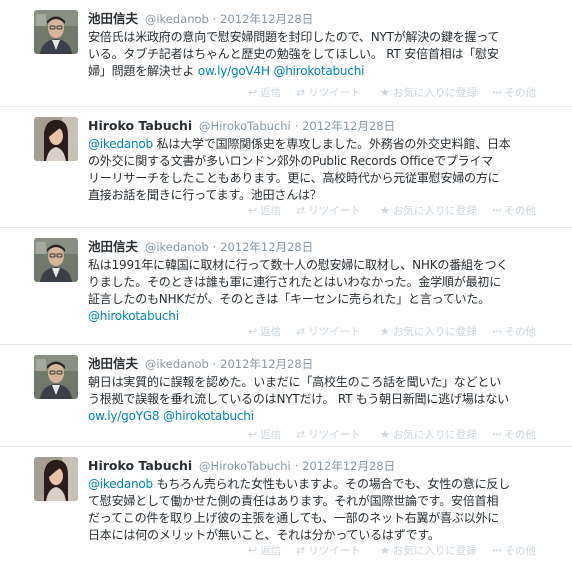 Image resolution: width=572 pixels, height=565 pixels. I want to click on tweet-text-line: 私は1991年に韓国に取材に行って数十人の慰安婦に取材し、NHKの番組をつく, so click(324, 265).